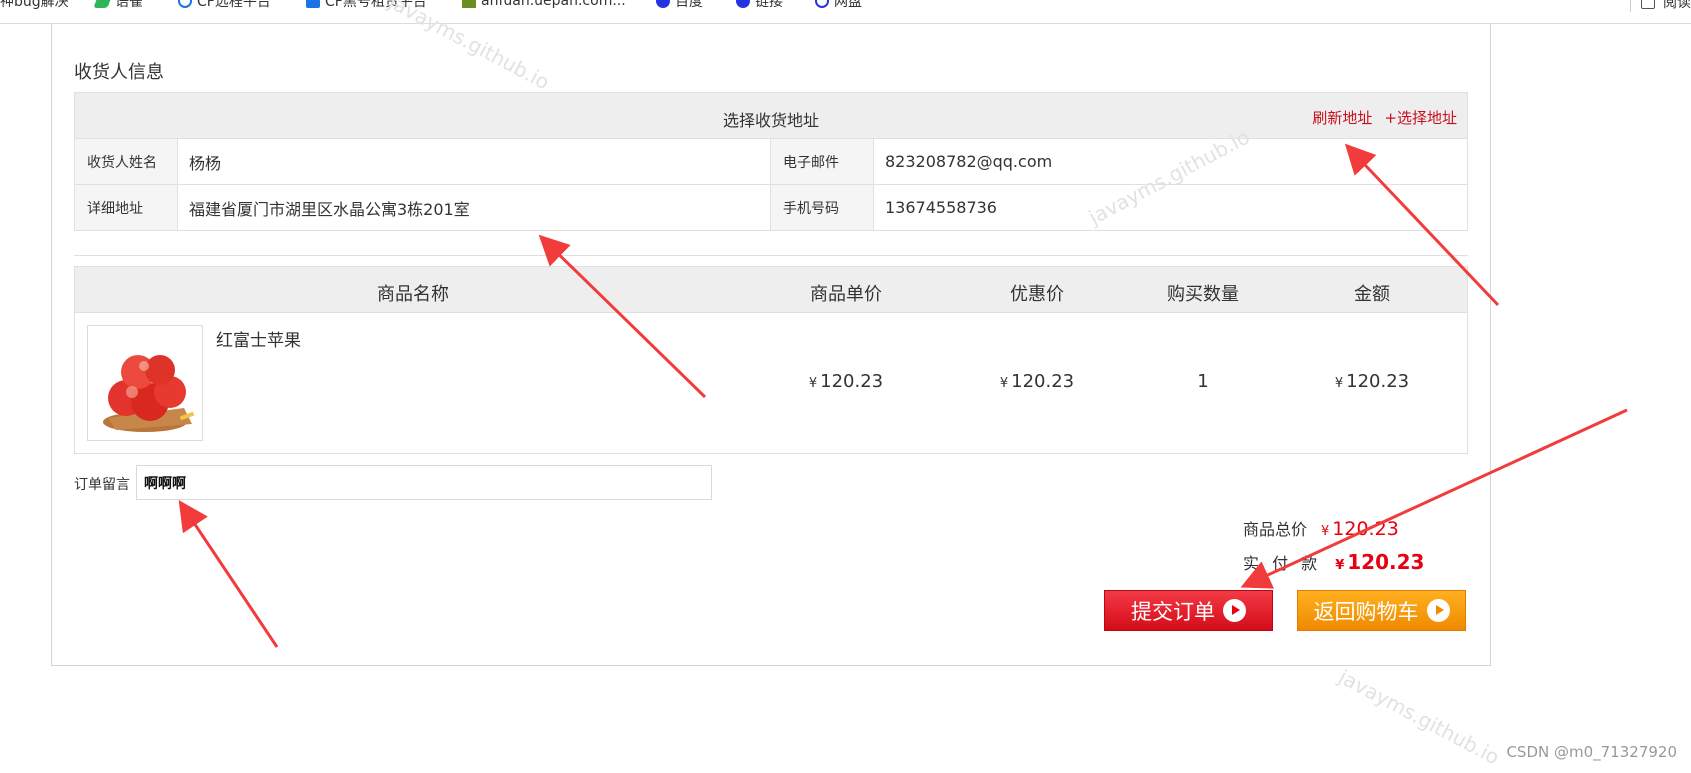 This screenshot has height=773, width=1691. I want to click on cf-icon, so click(185, 4).